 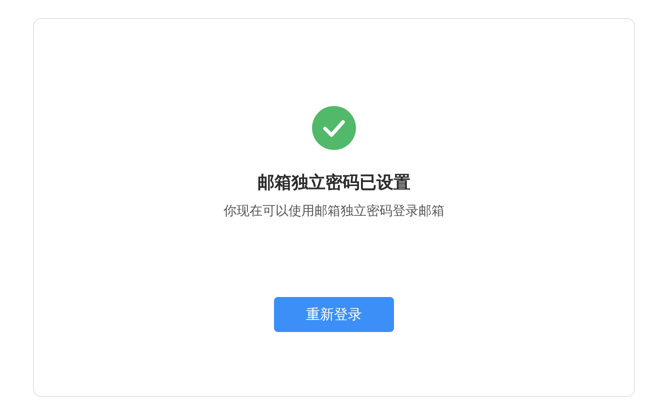 What do you see at coordinates (334, 314) in the screenshot?
I see `relogin-button: 重新登录` at bounding box center [334, 314].